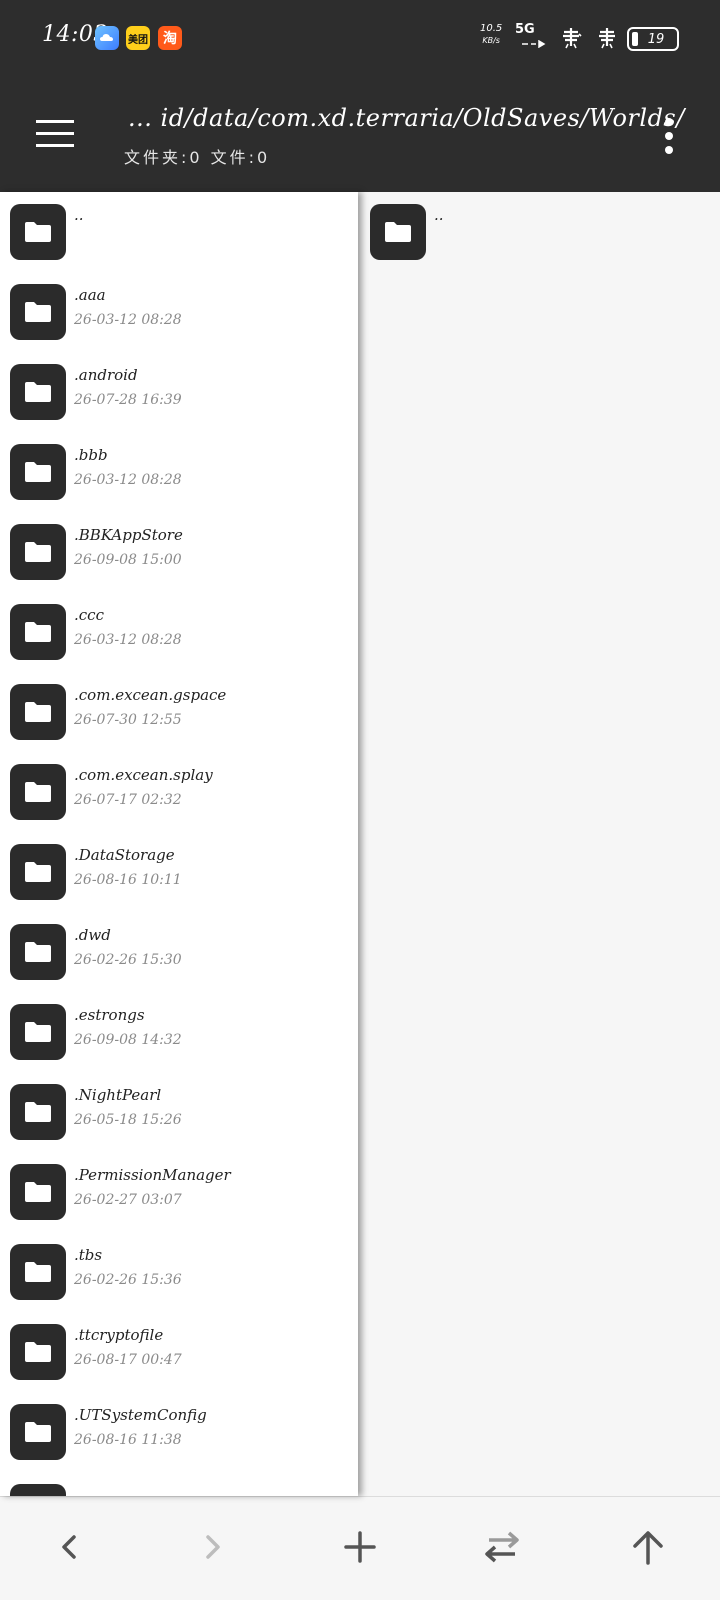 The height and width of the screenshot is (1600, 720). Describe the element at coordinates (534, 44) in the screenshot. I see `data-activity-icon` at that location.